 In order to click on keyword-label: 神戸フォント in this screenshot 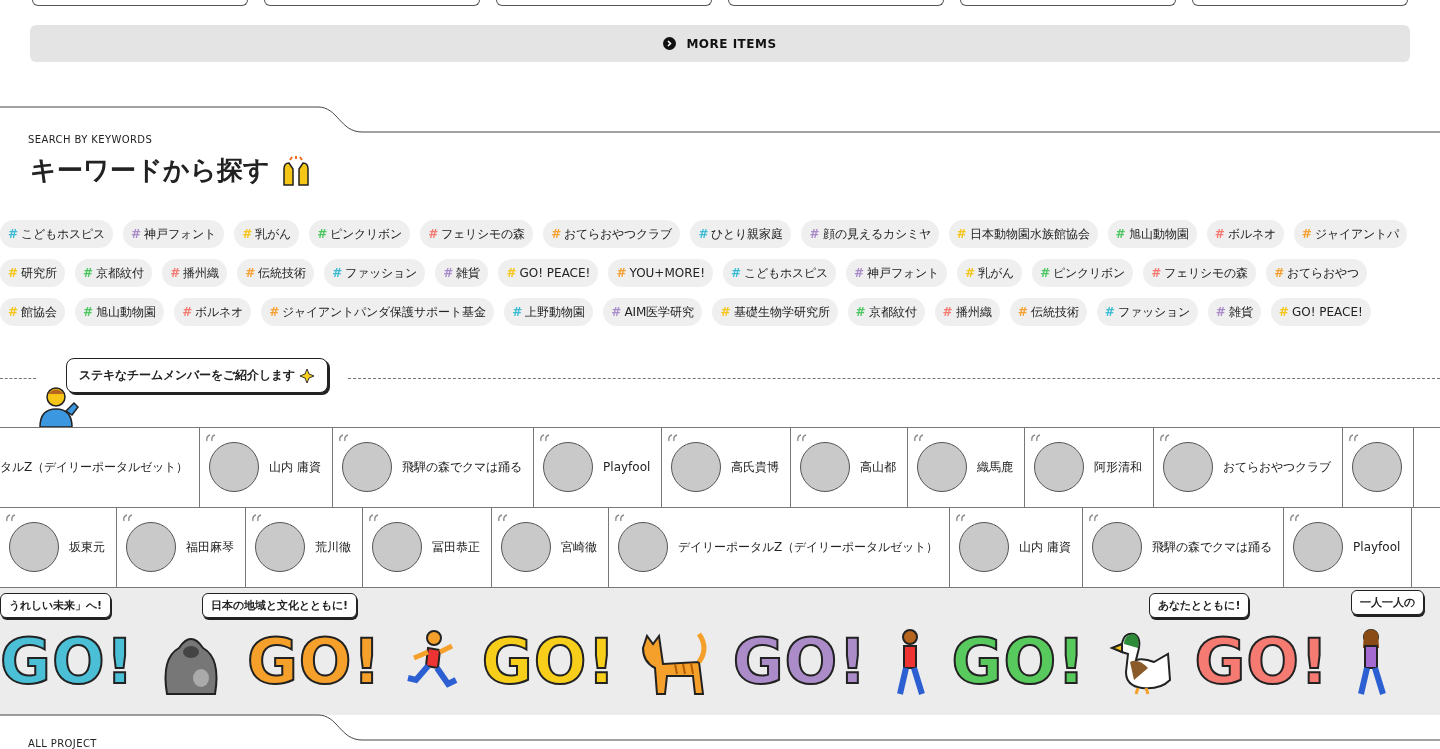, I will do `click(903, 273)`.